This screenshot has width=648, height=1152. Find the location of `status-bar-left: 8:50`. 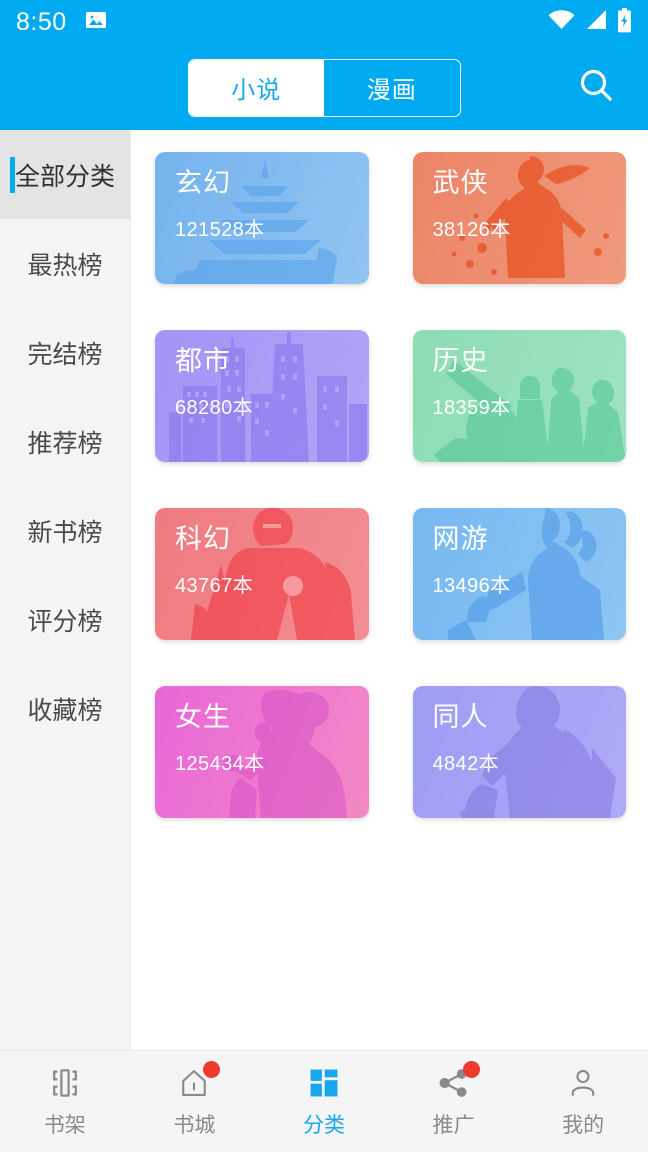

status-bar-left: 8:50 is located at coordinates (62, 22).